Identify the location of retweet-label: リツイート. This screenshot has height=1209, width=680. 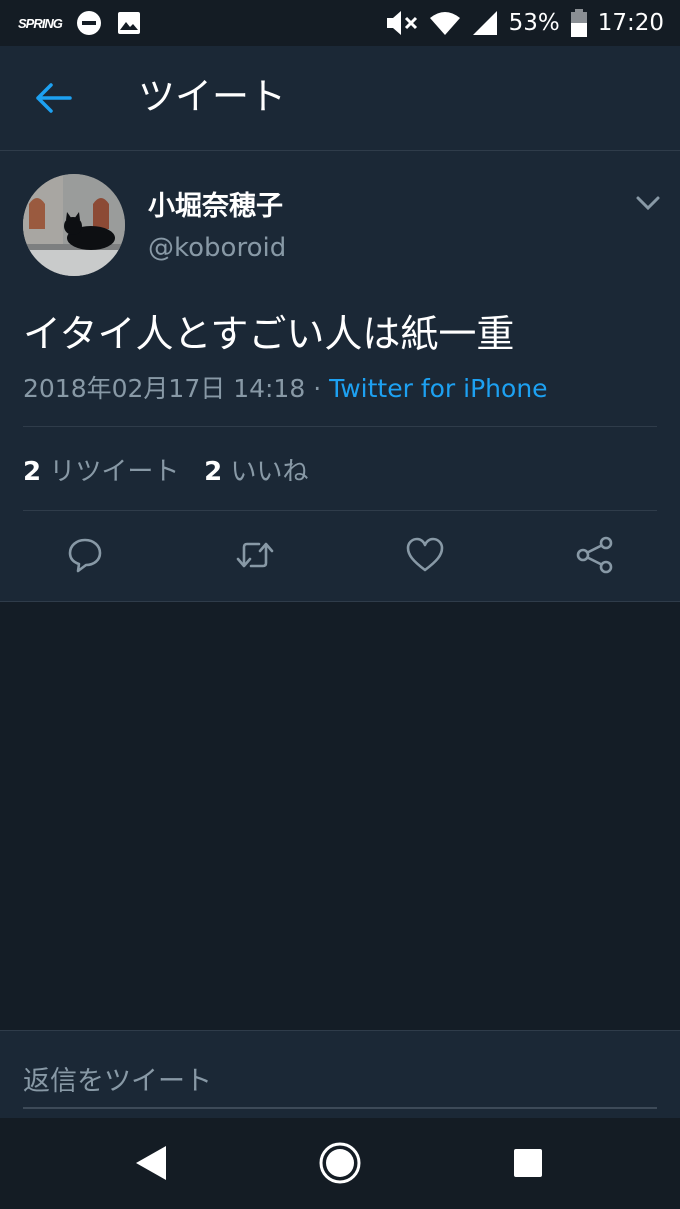
(114, 472).